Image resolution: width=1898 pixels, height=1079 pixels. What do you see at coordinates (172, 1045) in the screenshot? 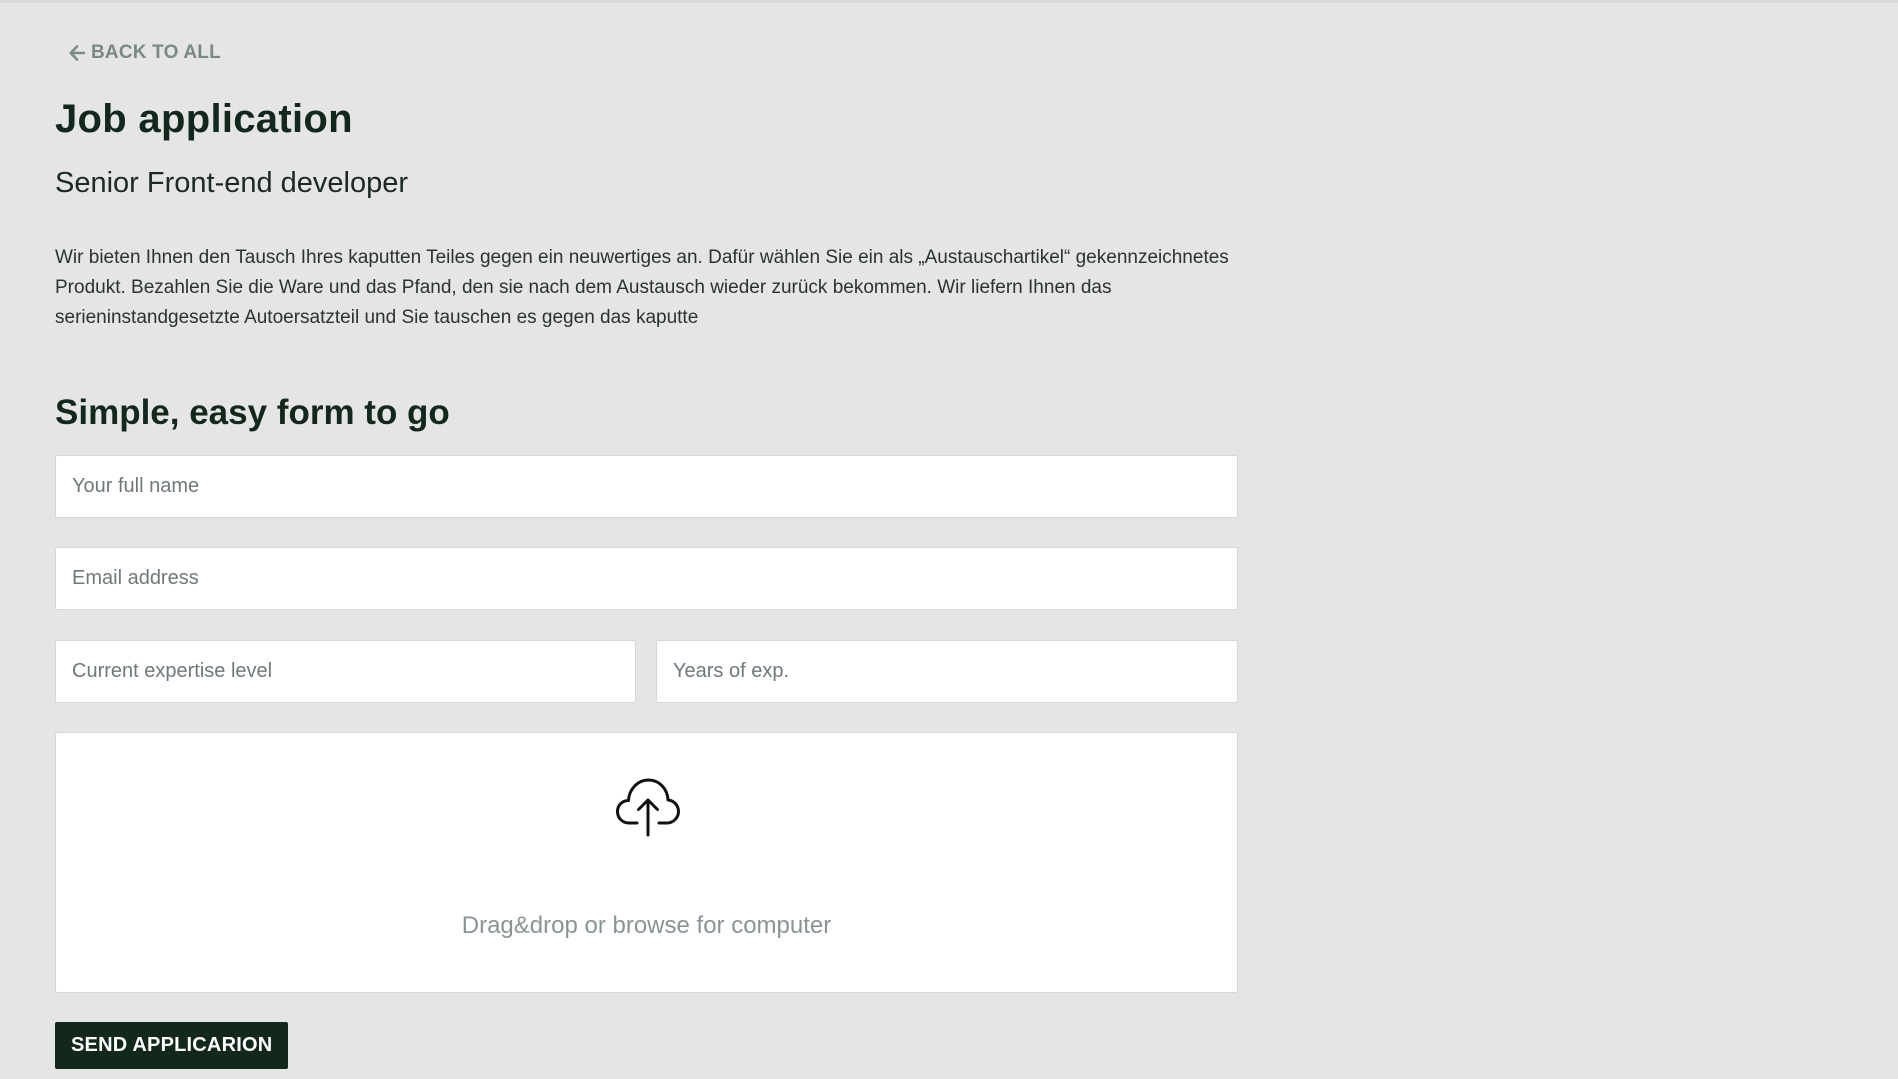
I see `send-application-button: SEND APPLICARION` at bounding box center [172, 1045].